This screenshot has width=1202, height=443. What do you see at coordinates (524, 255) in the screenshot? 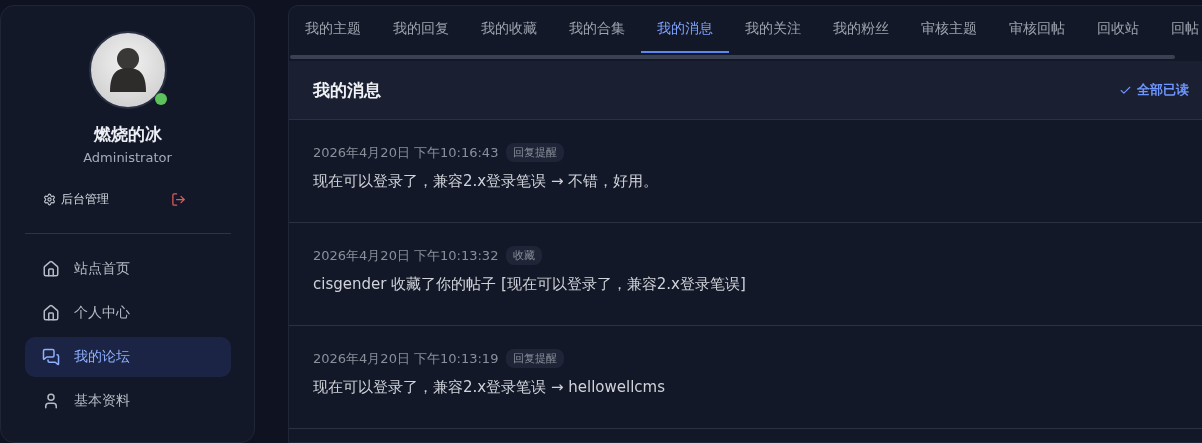
I see `message-tag: 收藏` at bounding box center [524, 255].